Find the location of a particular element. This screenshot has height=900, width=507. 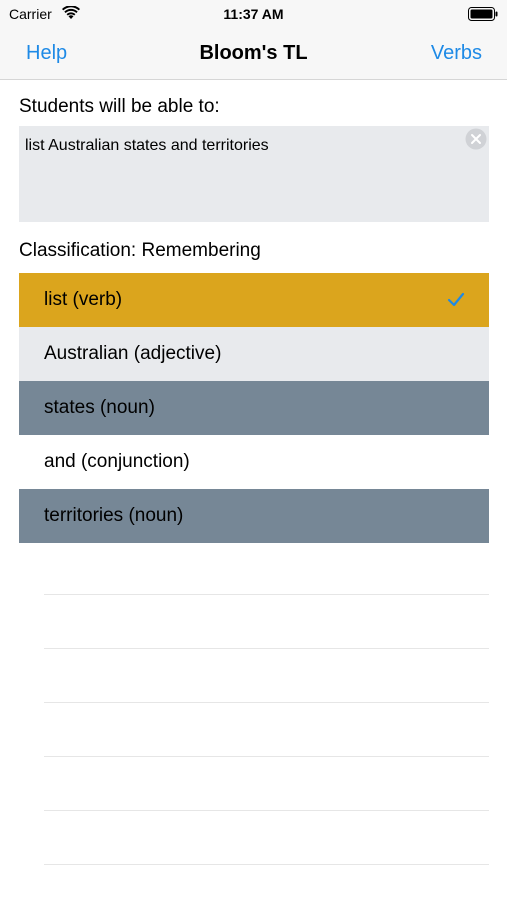

word-label: and (conjunction) is located at coordinates (117, 461).